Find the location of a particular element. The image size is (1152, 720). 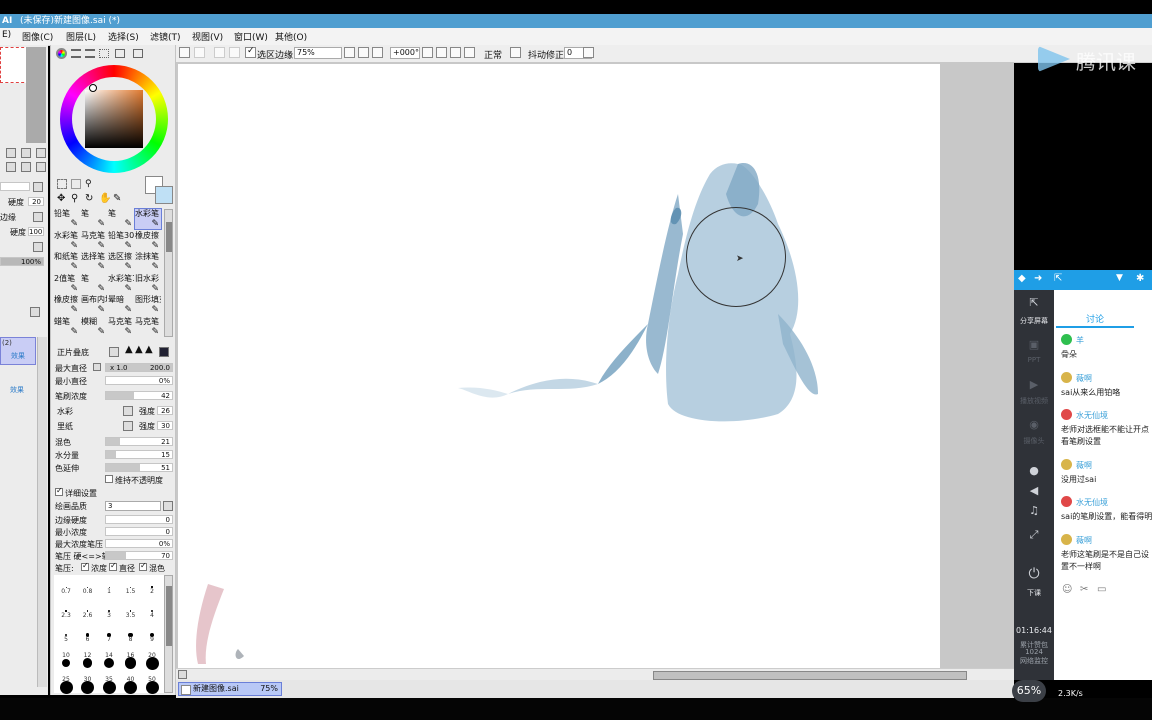

max-size-slider: 200.0 x 1.0 is located at coordinates (139, 367).